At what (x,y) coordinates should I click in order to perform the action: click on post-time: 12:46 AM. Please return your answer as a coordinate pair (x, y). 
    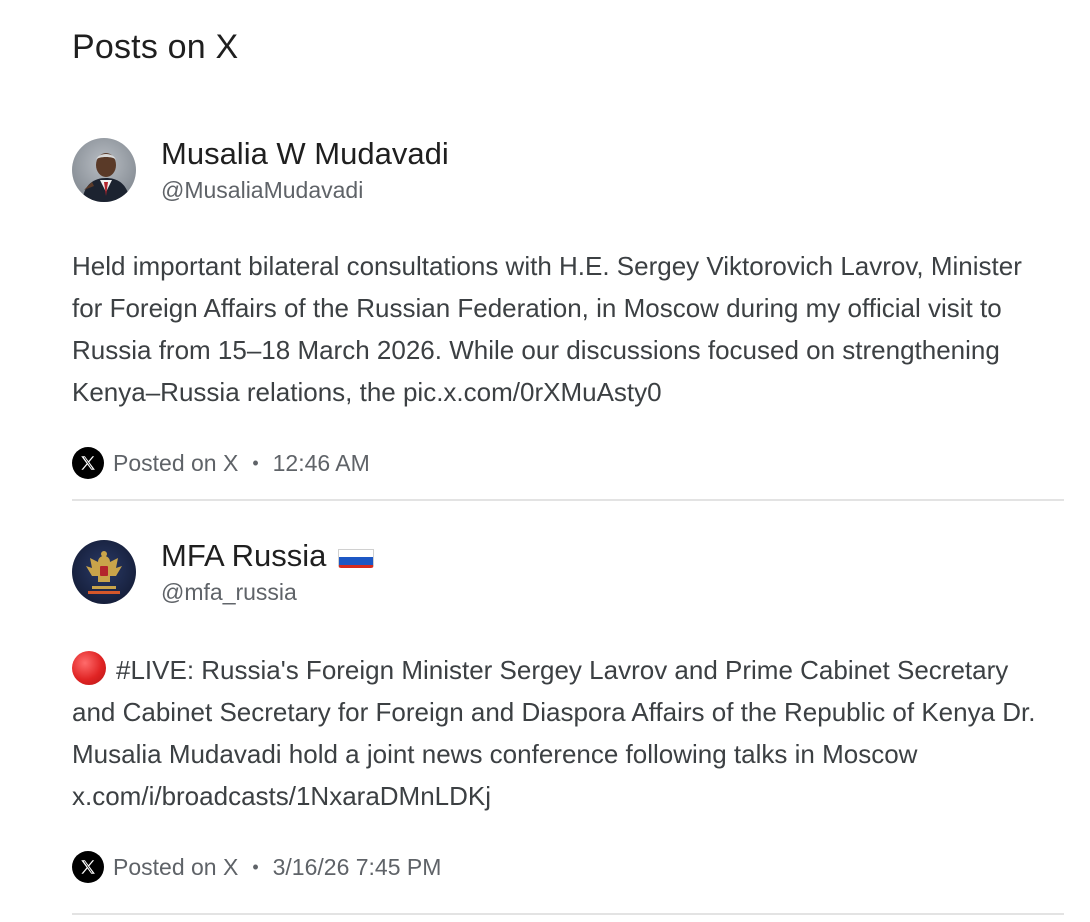
    Looking at the image, I should click on (321, 463).